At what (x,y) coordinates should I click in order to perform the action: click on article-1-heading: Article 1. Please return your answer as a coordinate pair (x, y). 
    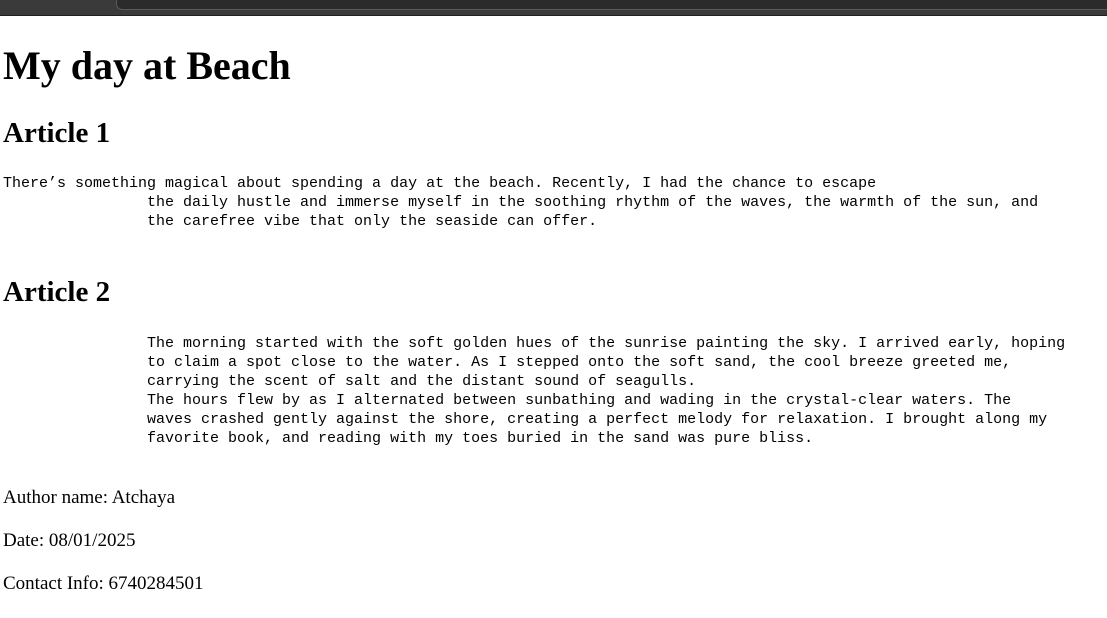
    Looking at the image, I should click on (57, 133).